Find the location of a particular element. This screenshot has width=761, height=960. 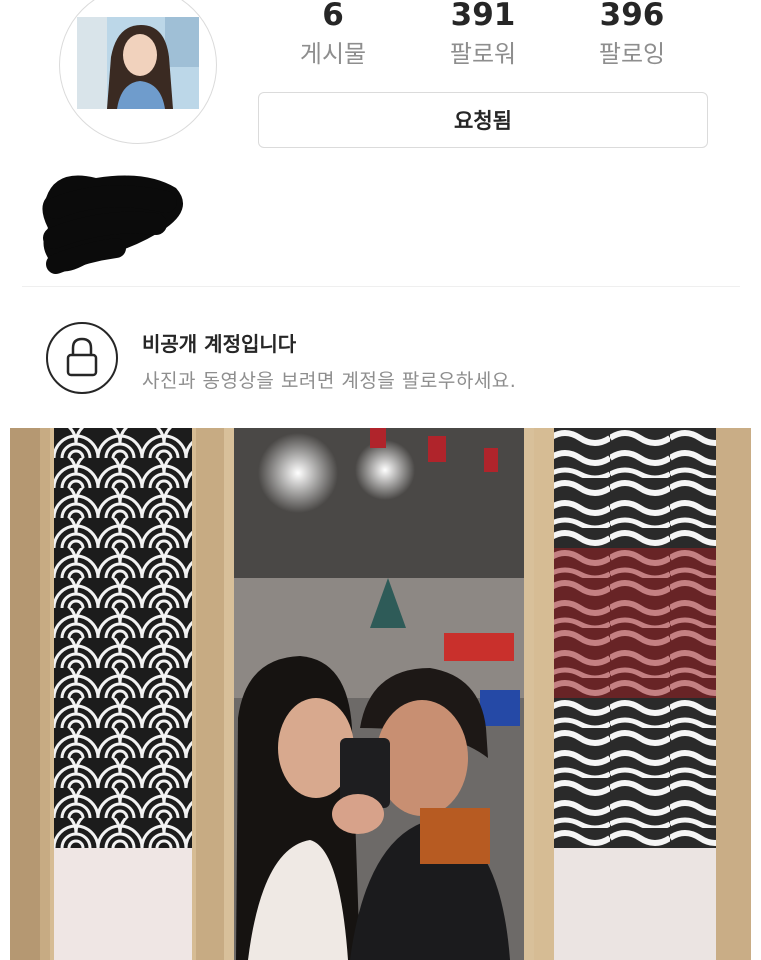

stat-posts-count: 6 is located at coordinates (333, 16).